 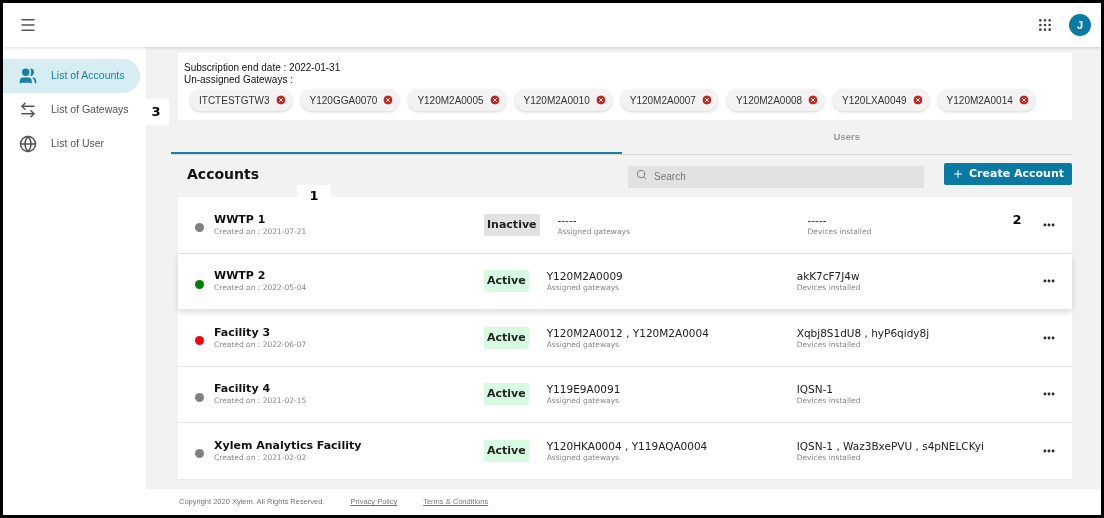 What do you see at coordinates (71, 144) in the screenshot?
I see `sidebar-item: List of User` at bounding box center [71, 144].